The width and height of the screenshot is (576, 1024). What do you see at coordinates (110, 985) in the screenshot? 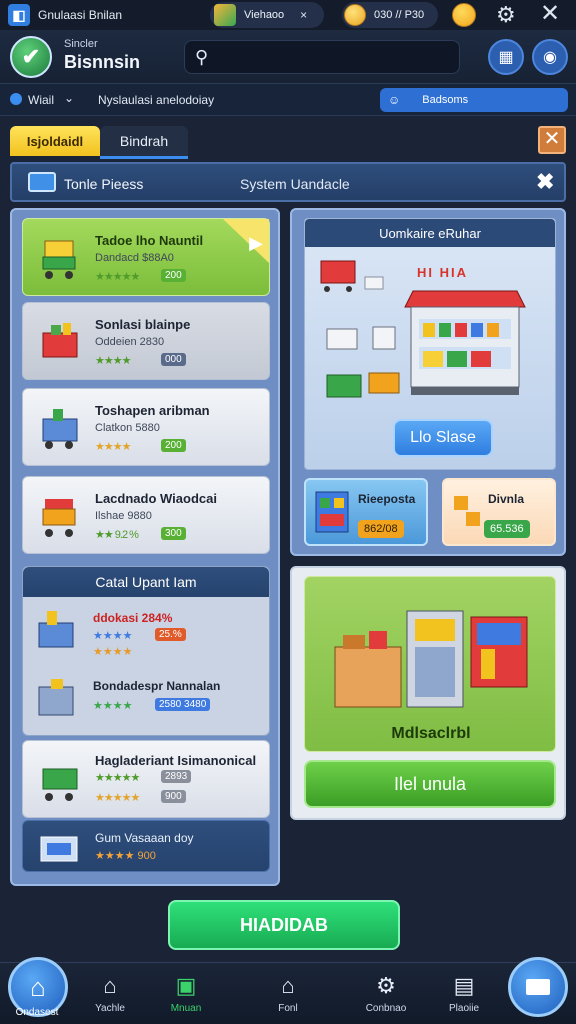
I see `house-icon: ⌂` at bounding box center [110, 985].